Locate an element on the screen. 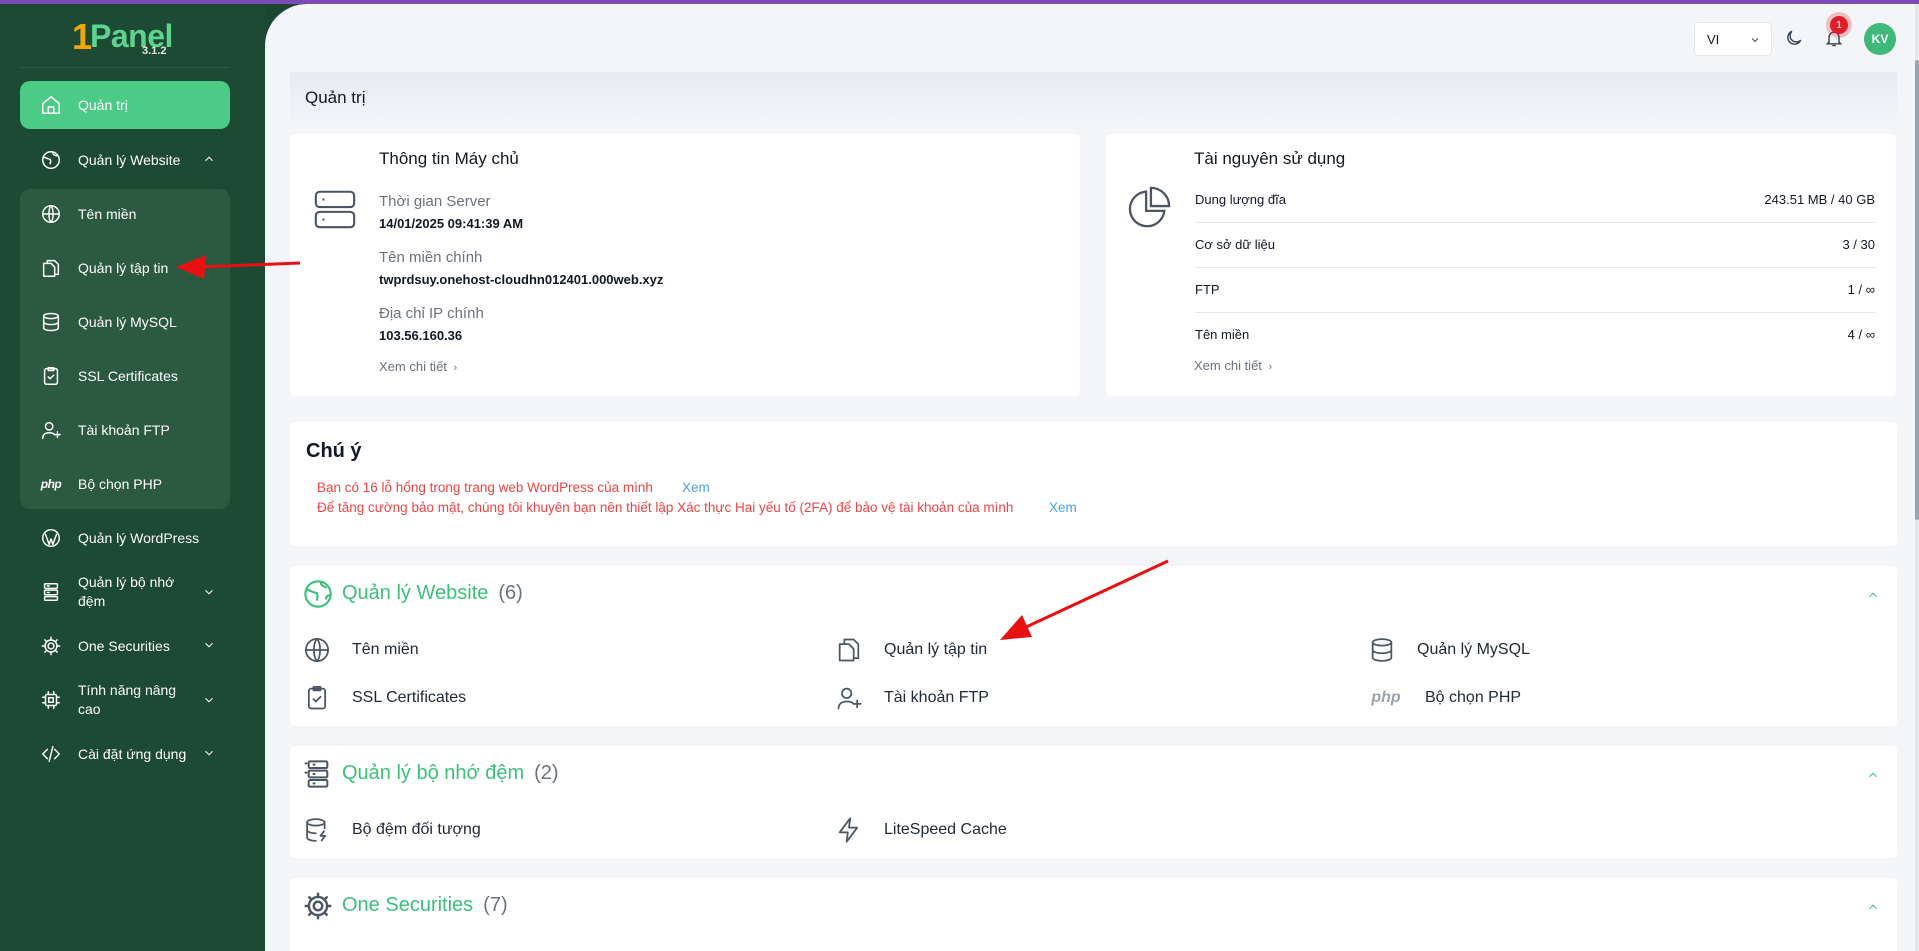 This screenshot has width=1919, height=951. sidebar-item-website-mgmt: Quản lý Website is located at coordinates (125, 160).